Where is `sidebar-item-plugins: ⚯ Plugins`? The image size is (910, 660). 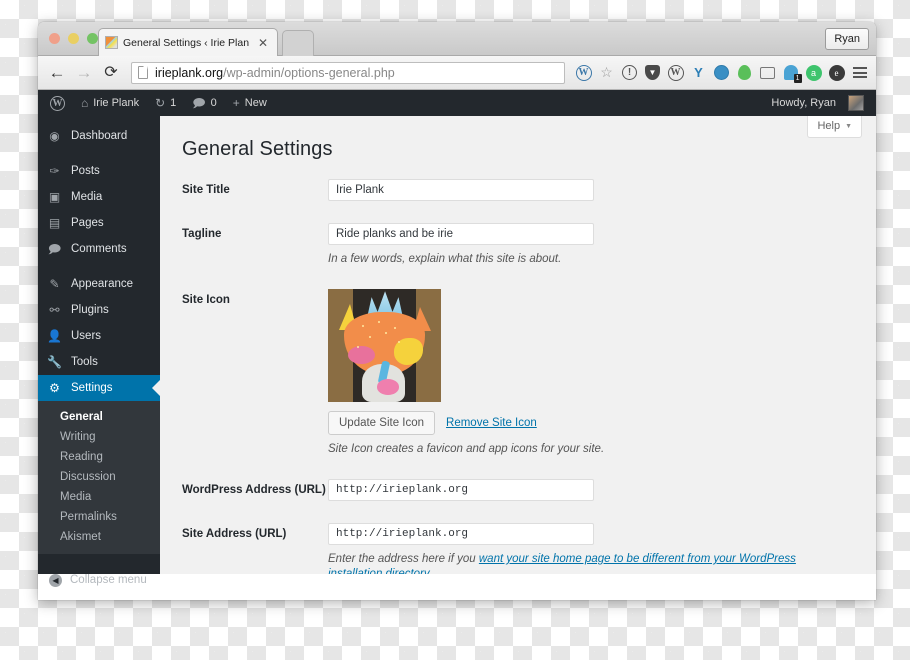
sidebar-item-plugins: ⚯ Plugins is located at coordinates (99, 310).